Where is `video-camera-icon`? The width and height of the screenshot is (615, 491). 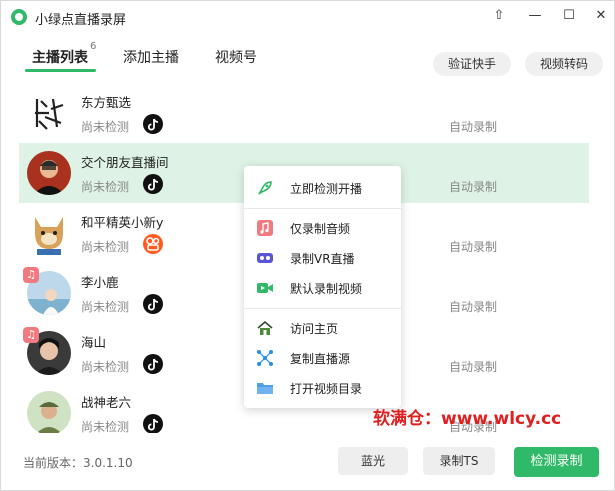
video-camera-icon is located at coordinates (265, 288).